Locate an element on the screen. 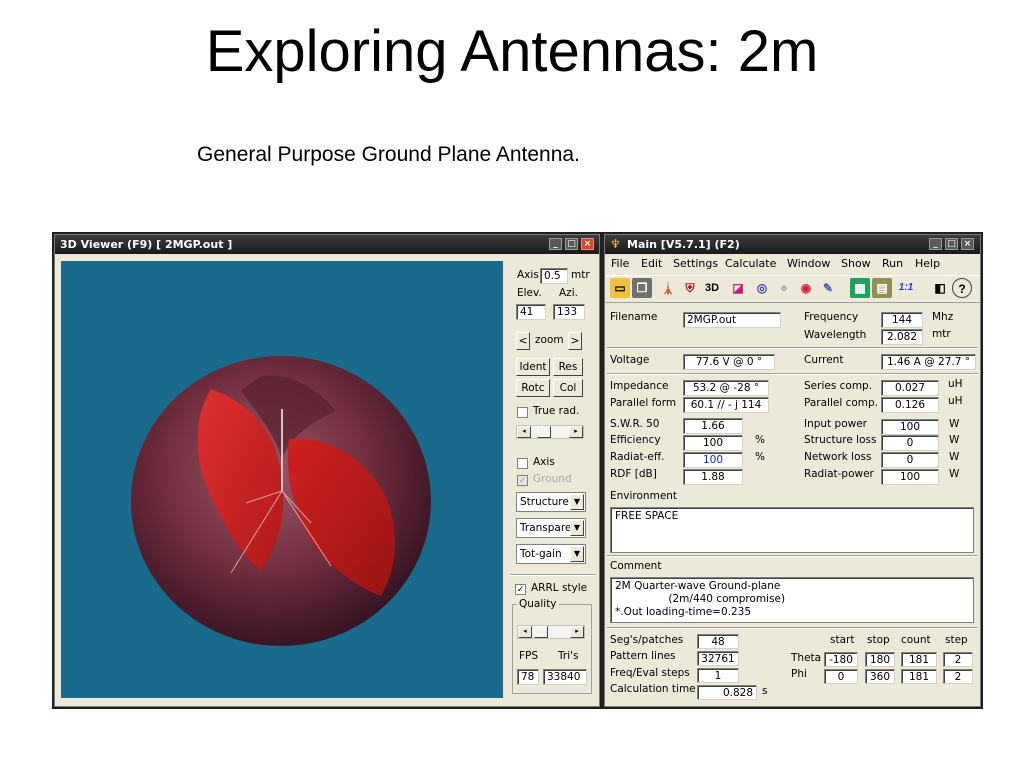 The height and width of the screenshot is (768, 1024). phi-count: 181 is located at coordinates (919, 676).